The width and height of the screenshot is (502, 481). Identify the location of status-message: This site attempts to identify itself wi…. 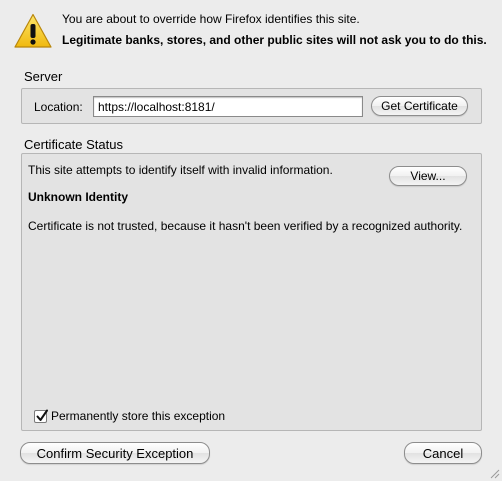
(180, 170).